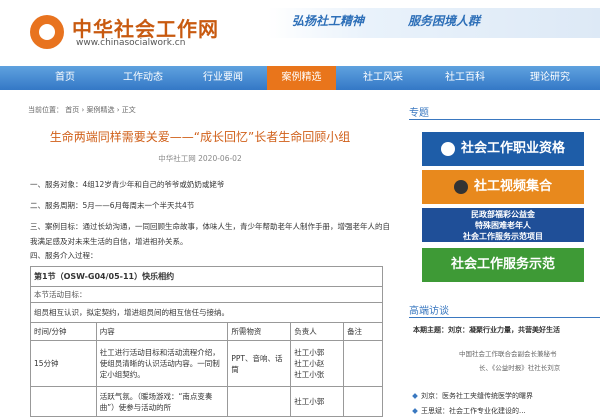 The width and height of the screenshot is (600, 417). I want to click on session-header: 第1节（OSW-G04/05-11）快乐相约, so click(206, 276).